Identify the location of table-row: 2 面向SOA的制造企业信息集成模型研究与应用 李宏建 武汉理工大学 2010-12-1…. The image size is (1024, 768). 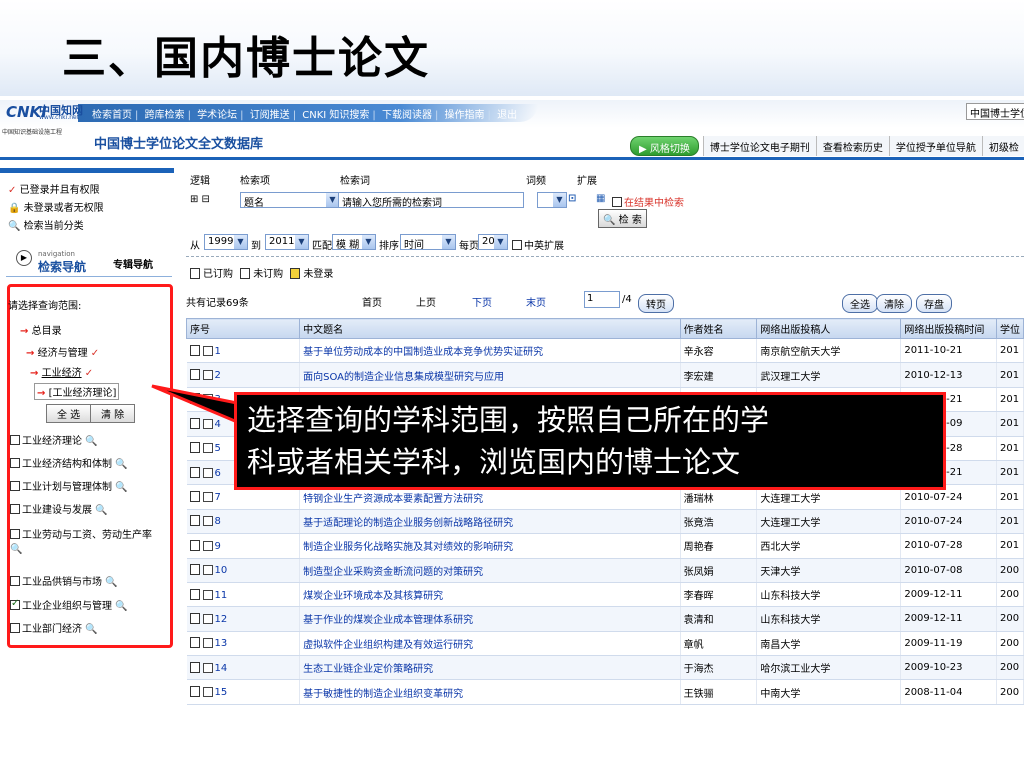
(605, 375).